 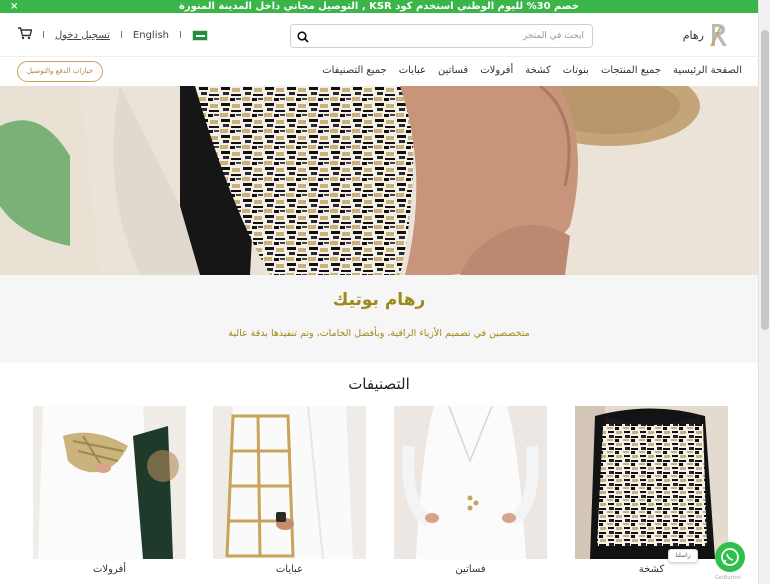 I want to click on getbutton-brand: GetButton, so click(x=728, y=578).